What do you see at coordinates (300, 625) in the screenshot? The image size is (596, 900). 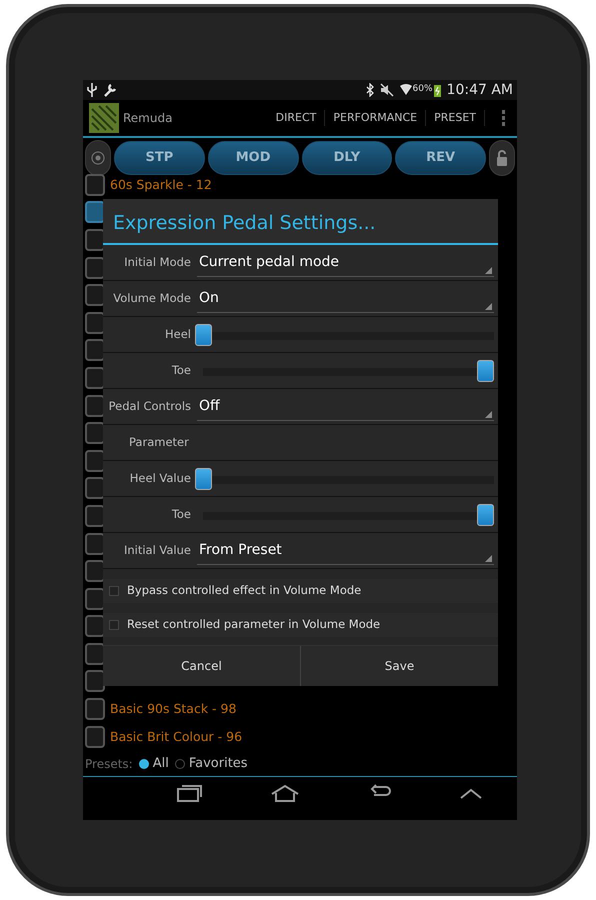 I see `checkbox-option: Reset controlled parameter in Volume Mode` at bounding box center [300, 625].